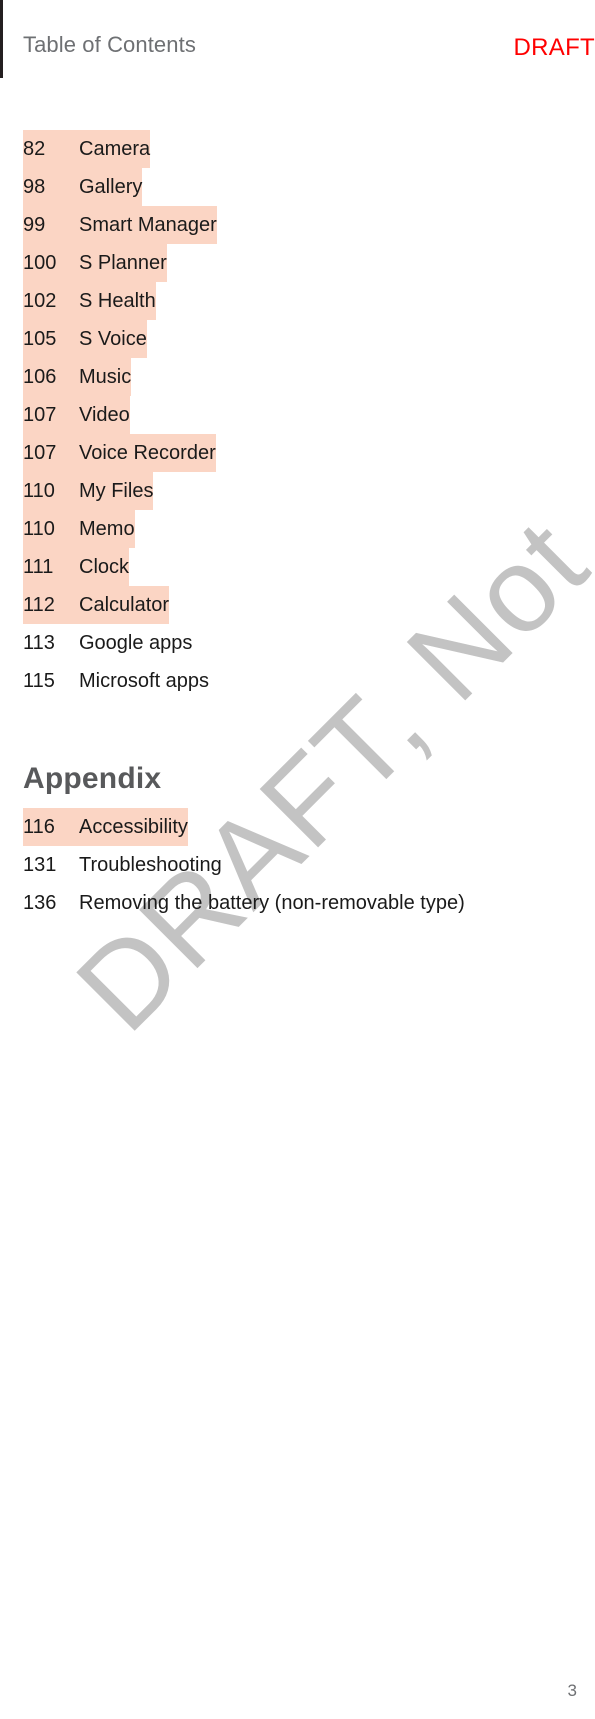 The width and height of the screenshot is (595, 1719). What do you see at coordinates (107, 529) in the screenshot?
I see `toc-entry-label: Memo` at bounding box center [107, 529].